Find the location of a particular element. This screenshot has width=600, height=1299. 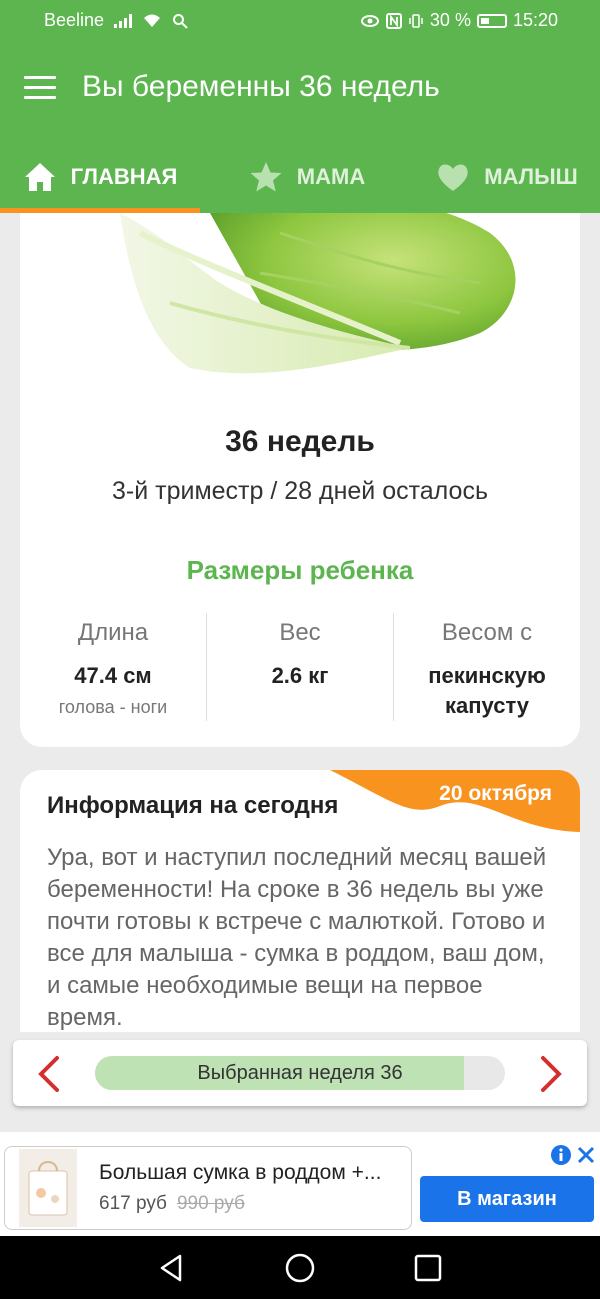

info-title: Информация на сегодня is located at coordinates (193, 805).